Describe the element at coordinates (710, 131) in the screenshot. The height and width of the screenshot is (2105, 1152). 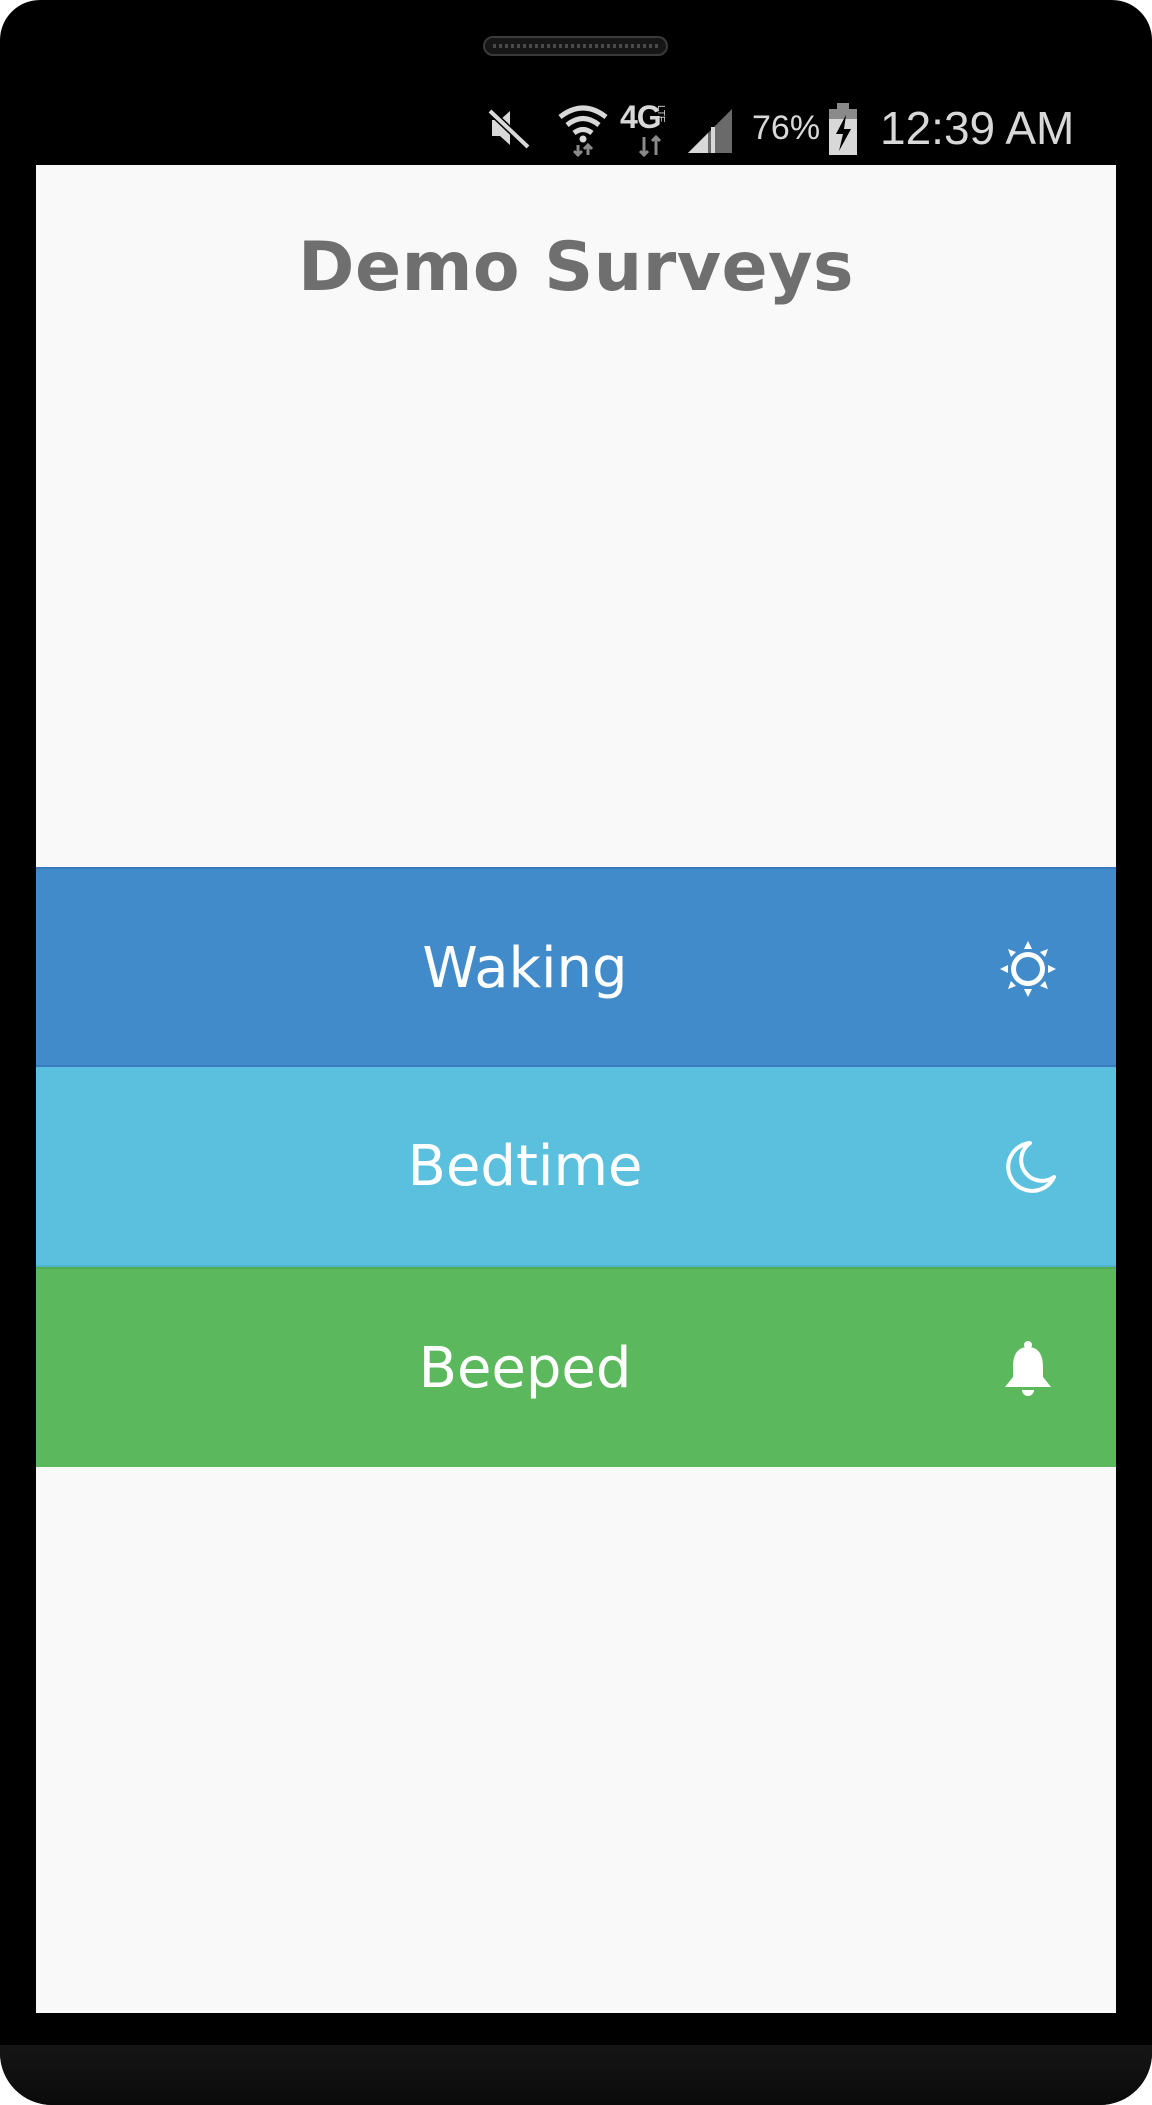
I see `signal-icon` at that location.